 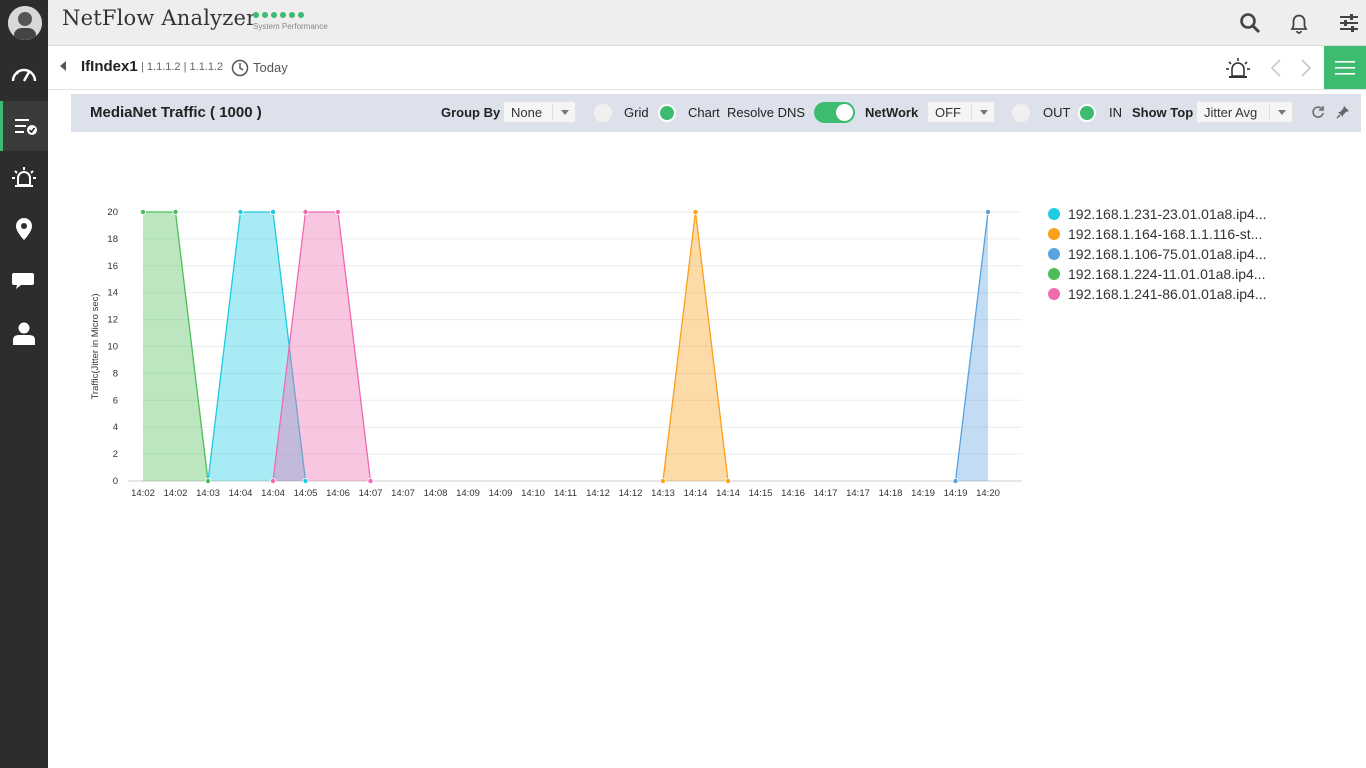 I want to click on sidebar-item-alarms, so click(x=24, y=177).